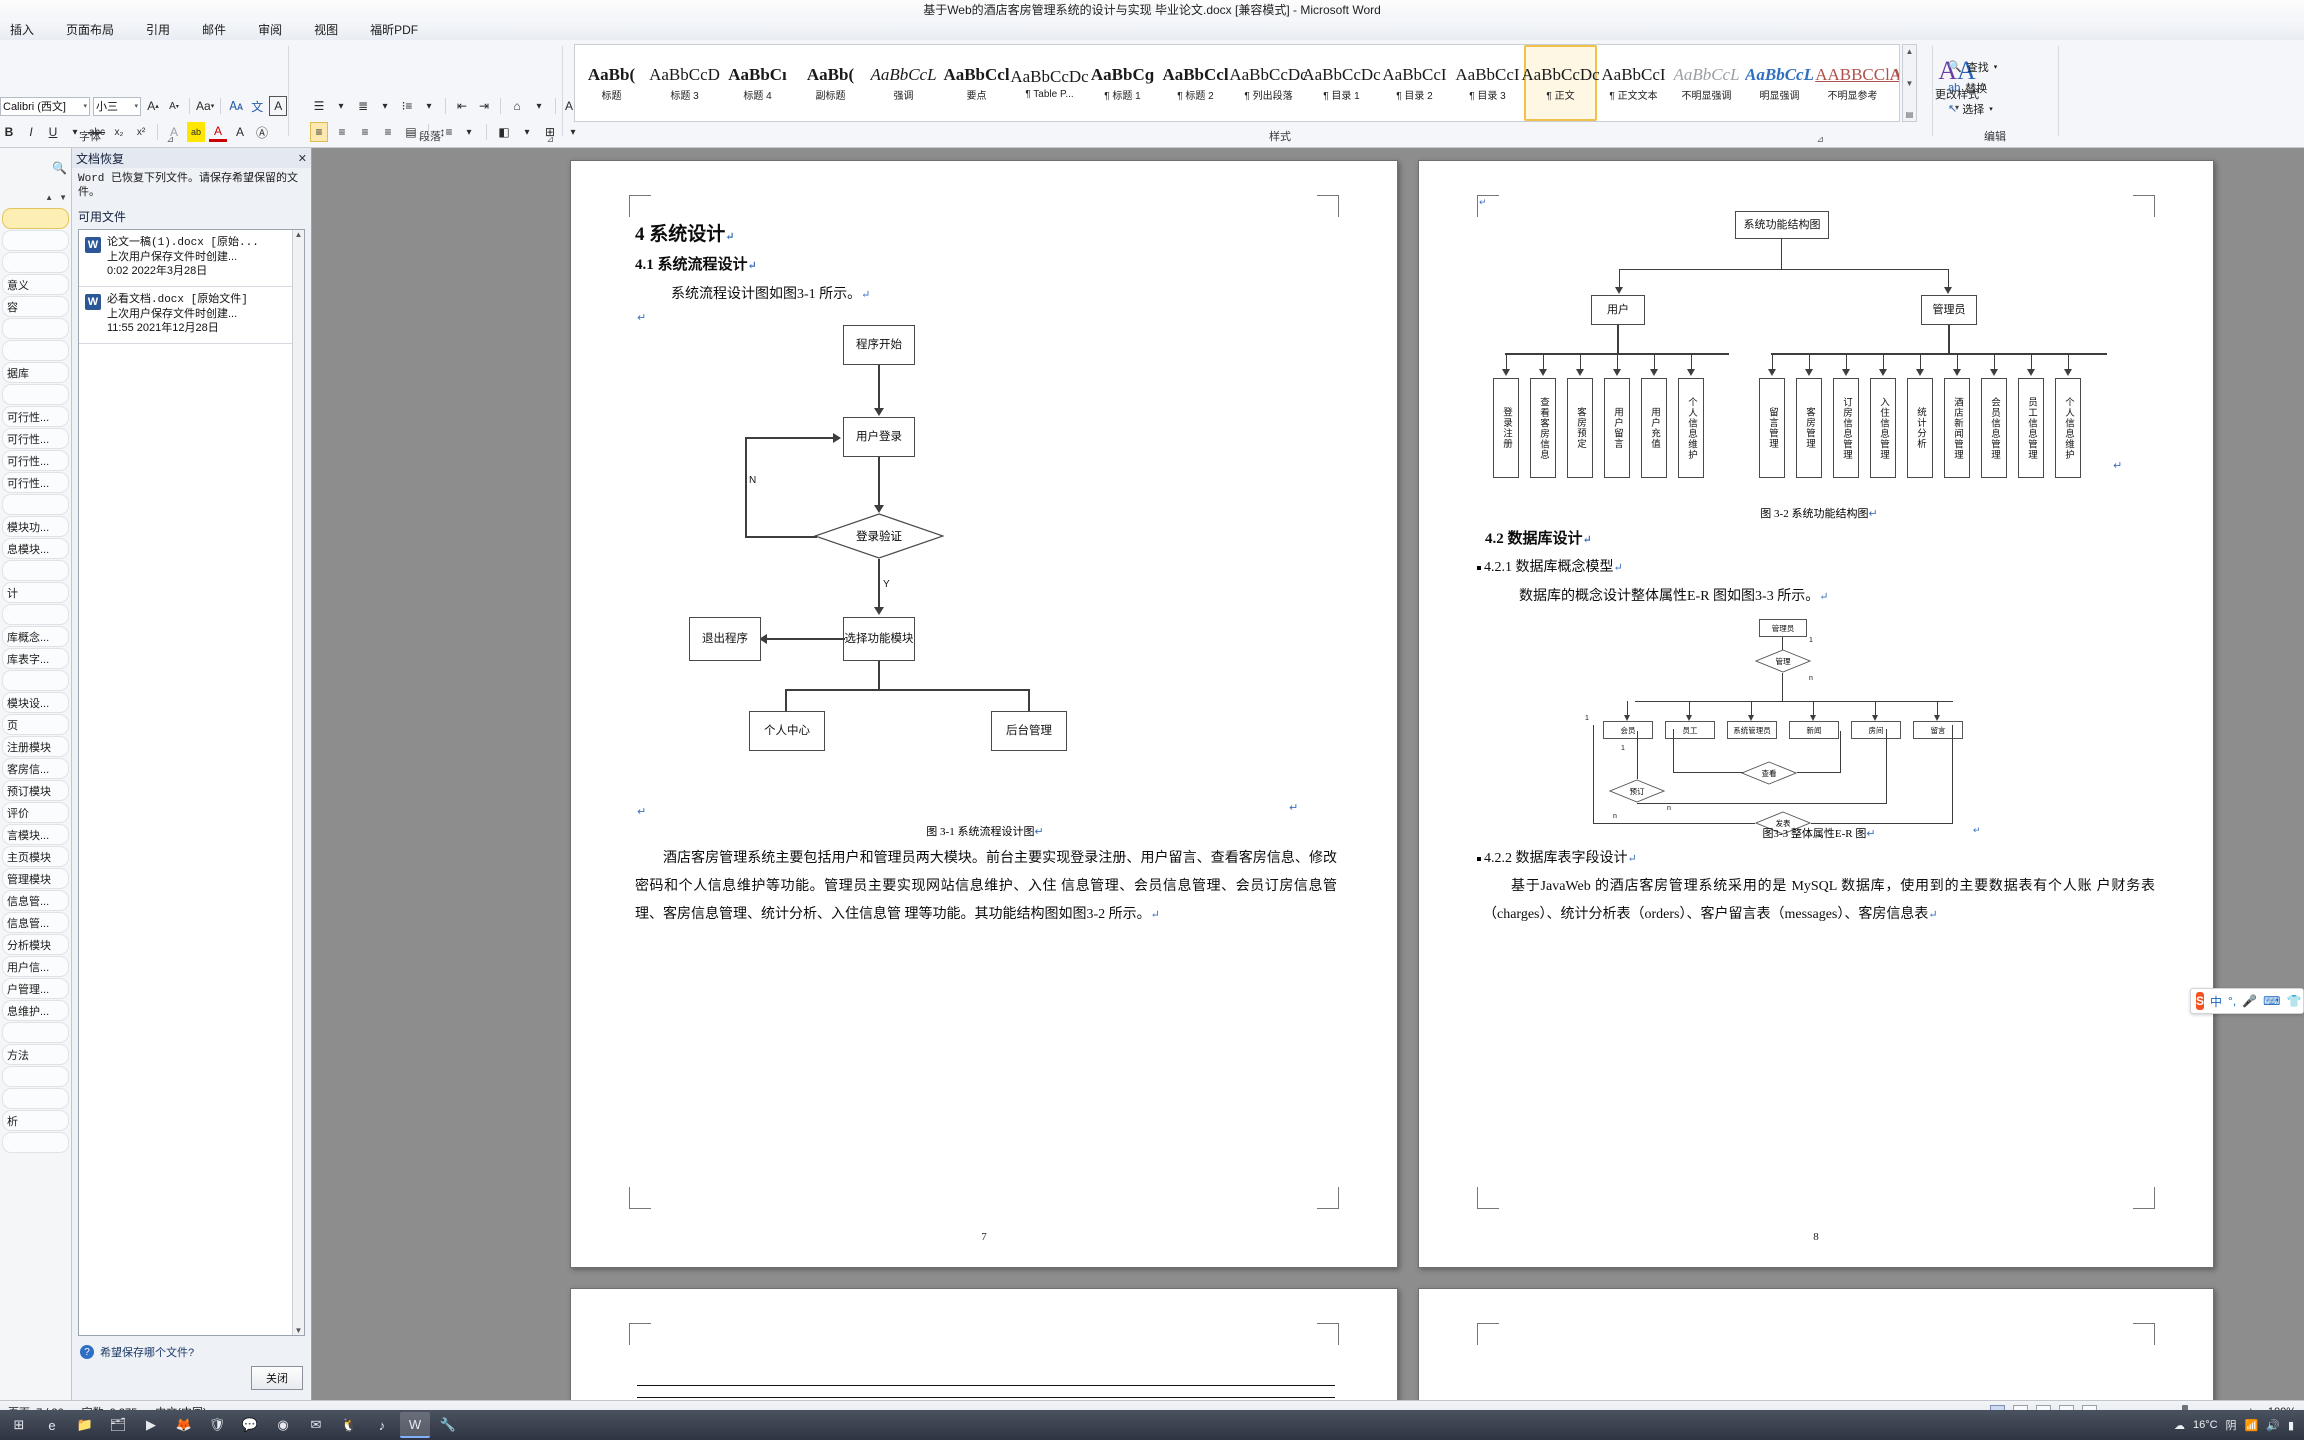 The image size is (2304, 1440). I want to click on asian-layout-dropdown-icon: ▾, so click(539, 106).